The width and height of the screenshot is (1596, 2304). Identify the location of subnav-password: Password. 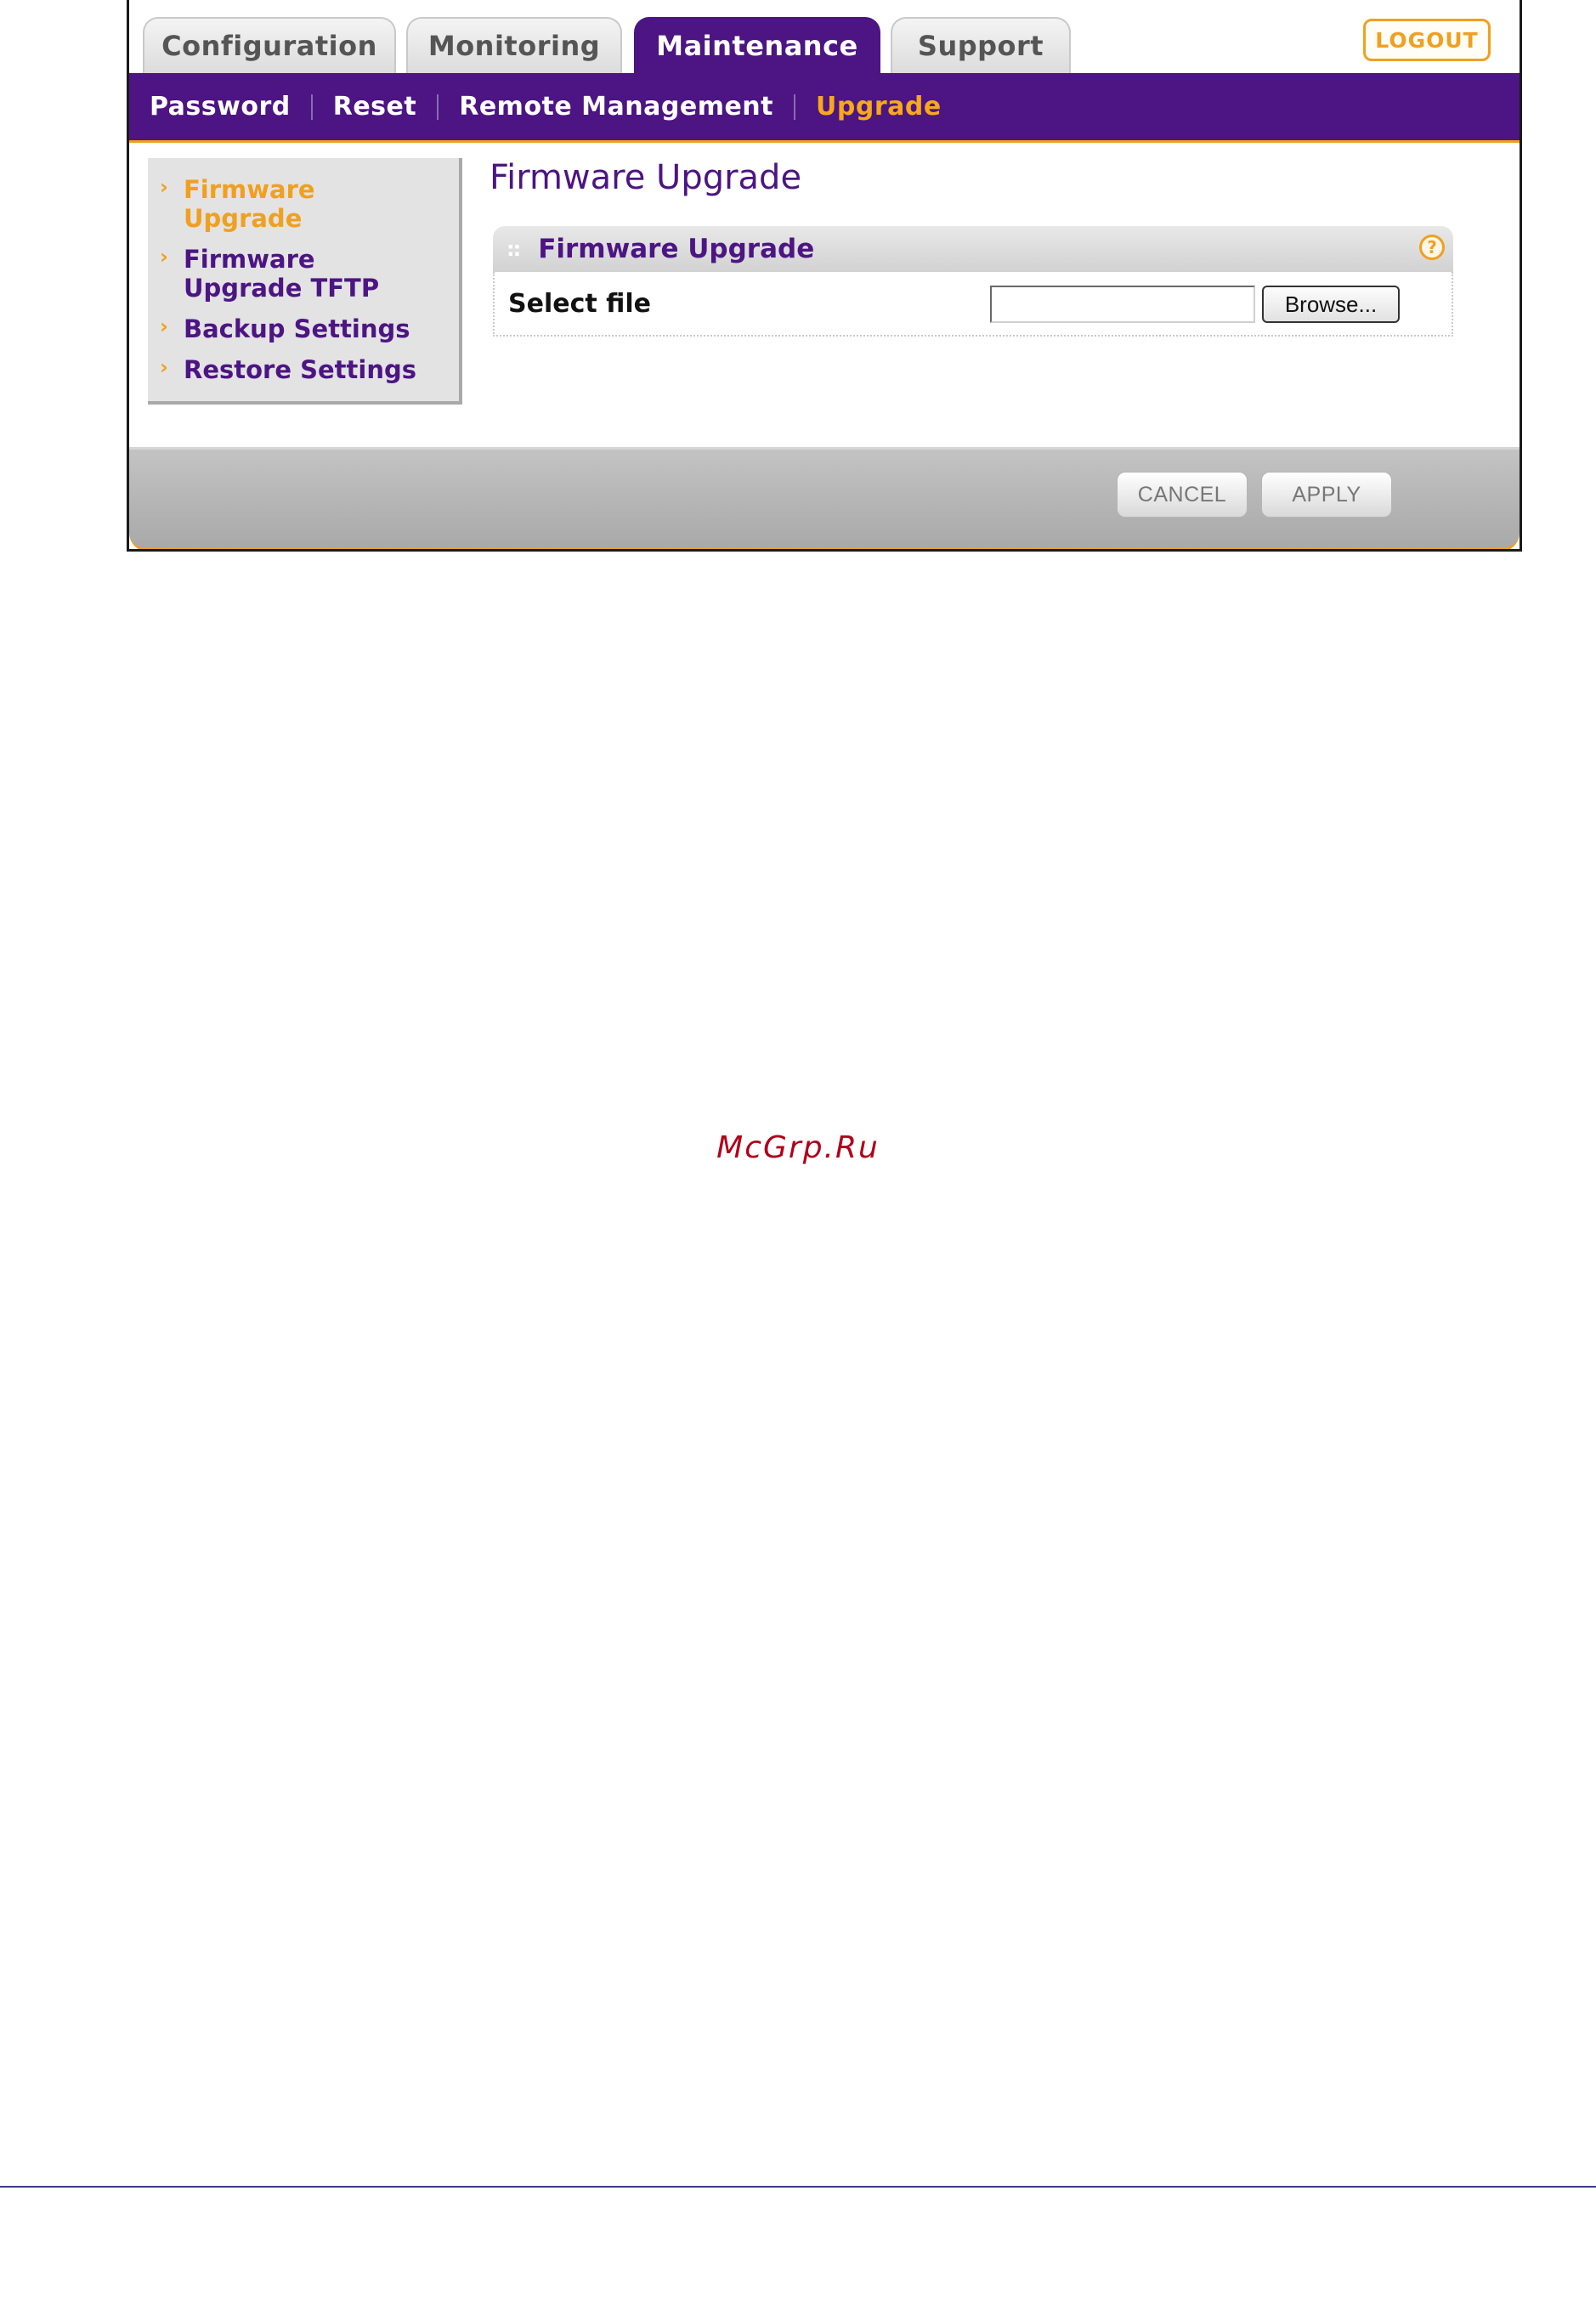
(221, 107).